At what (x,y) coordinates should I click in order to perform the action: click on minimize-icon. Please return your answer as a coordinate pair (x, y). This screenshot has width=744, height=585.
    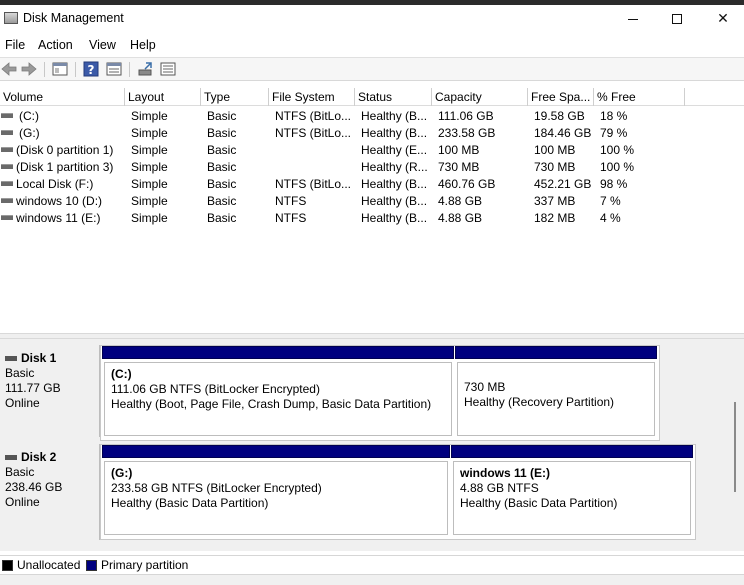
    Looking at the image, I should click on (633, 19).